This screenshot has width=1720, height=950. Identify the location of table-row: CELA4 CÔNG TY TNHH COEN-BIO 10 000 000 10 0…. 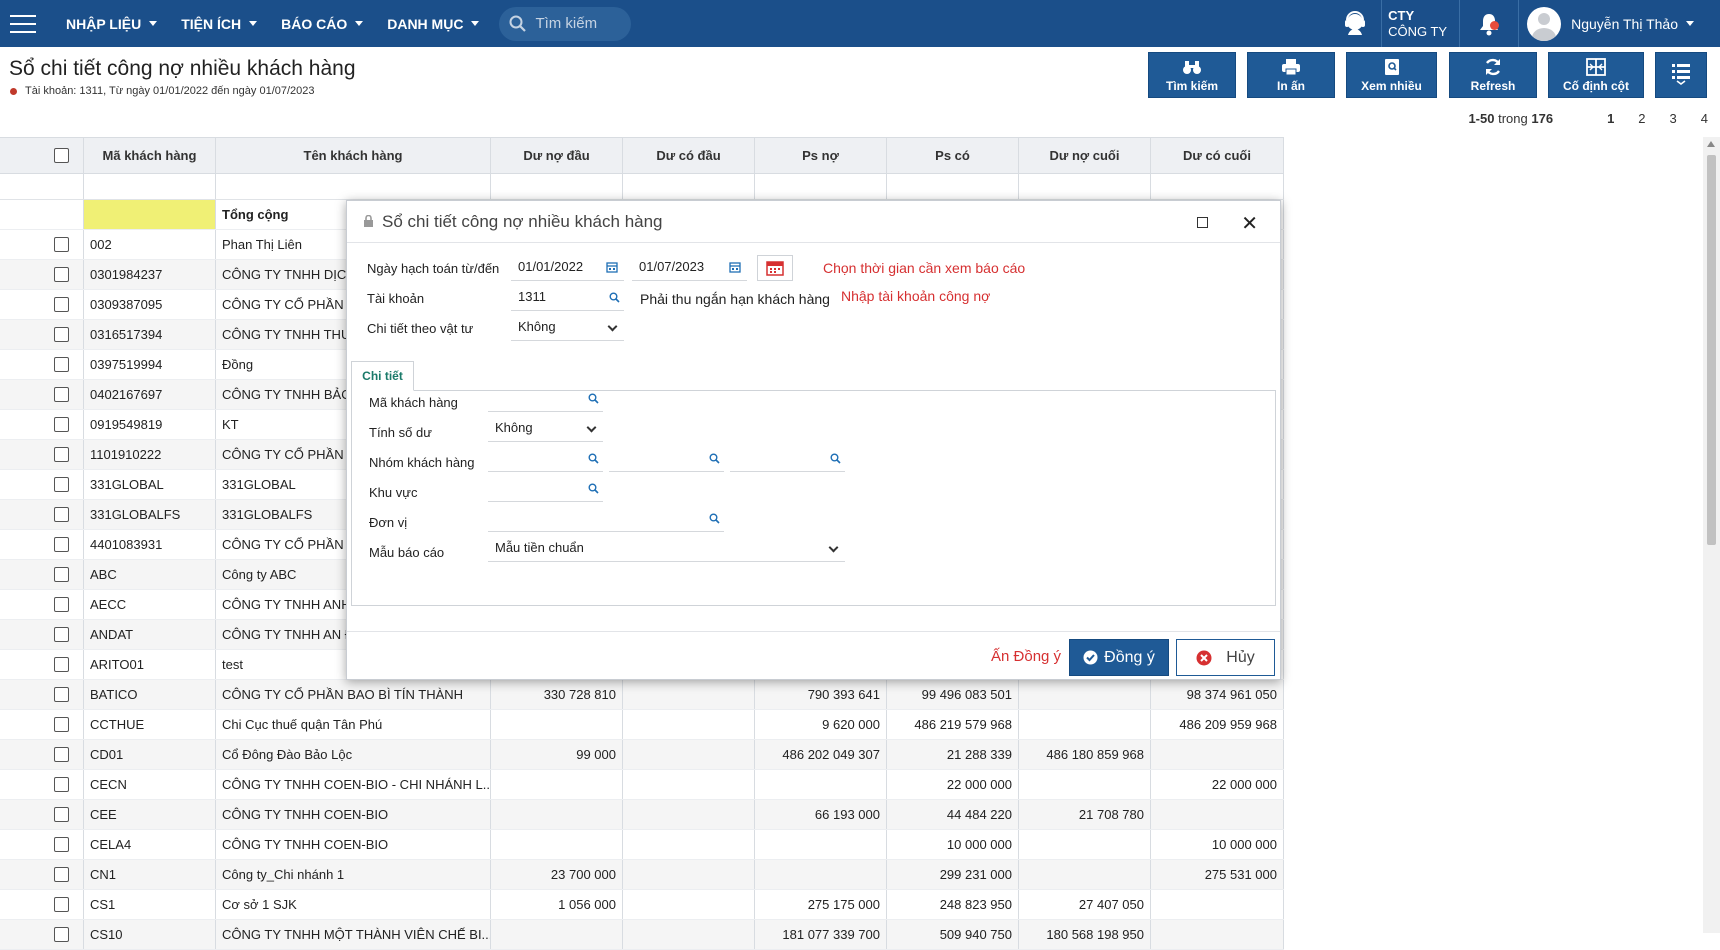
(642, 845).